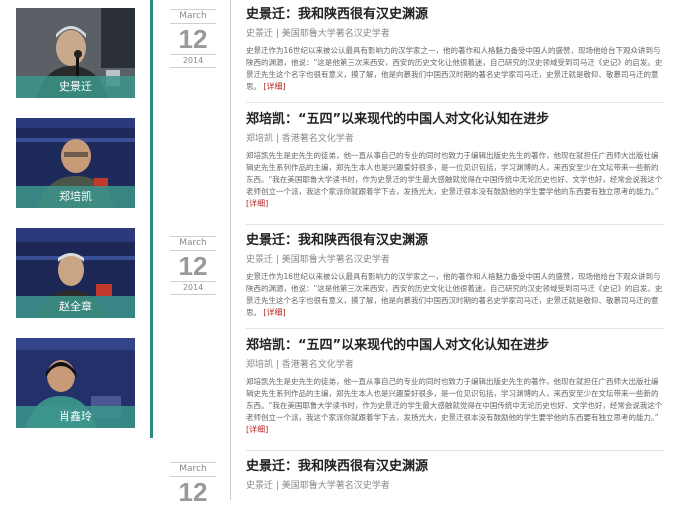  What do you see at coordinates (230, 250) in the screenshot?
I see `timeline-line` at bounding box center [230, 250].